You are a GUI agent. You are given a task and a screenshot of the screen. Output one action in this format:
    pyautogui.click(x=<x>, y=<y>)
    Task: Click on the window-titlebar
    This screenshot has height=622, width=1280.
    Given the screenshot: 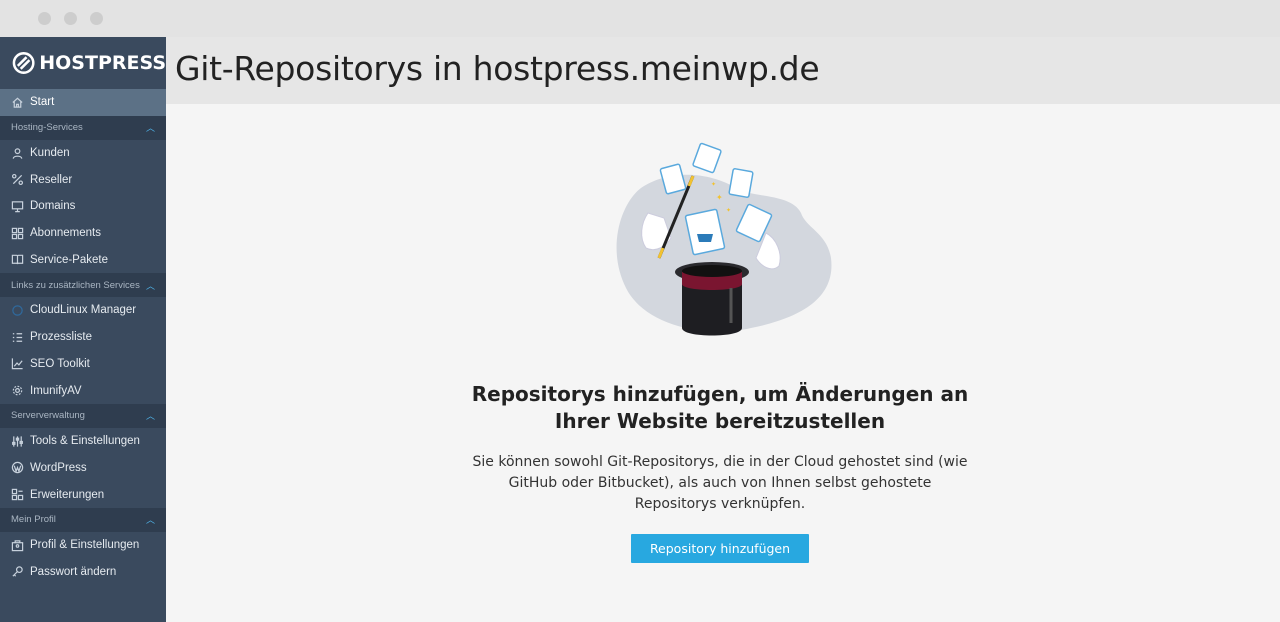 What is the action you would take?
    pyautogui.click(x=640, y=18)
    